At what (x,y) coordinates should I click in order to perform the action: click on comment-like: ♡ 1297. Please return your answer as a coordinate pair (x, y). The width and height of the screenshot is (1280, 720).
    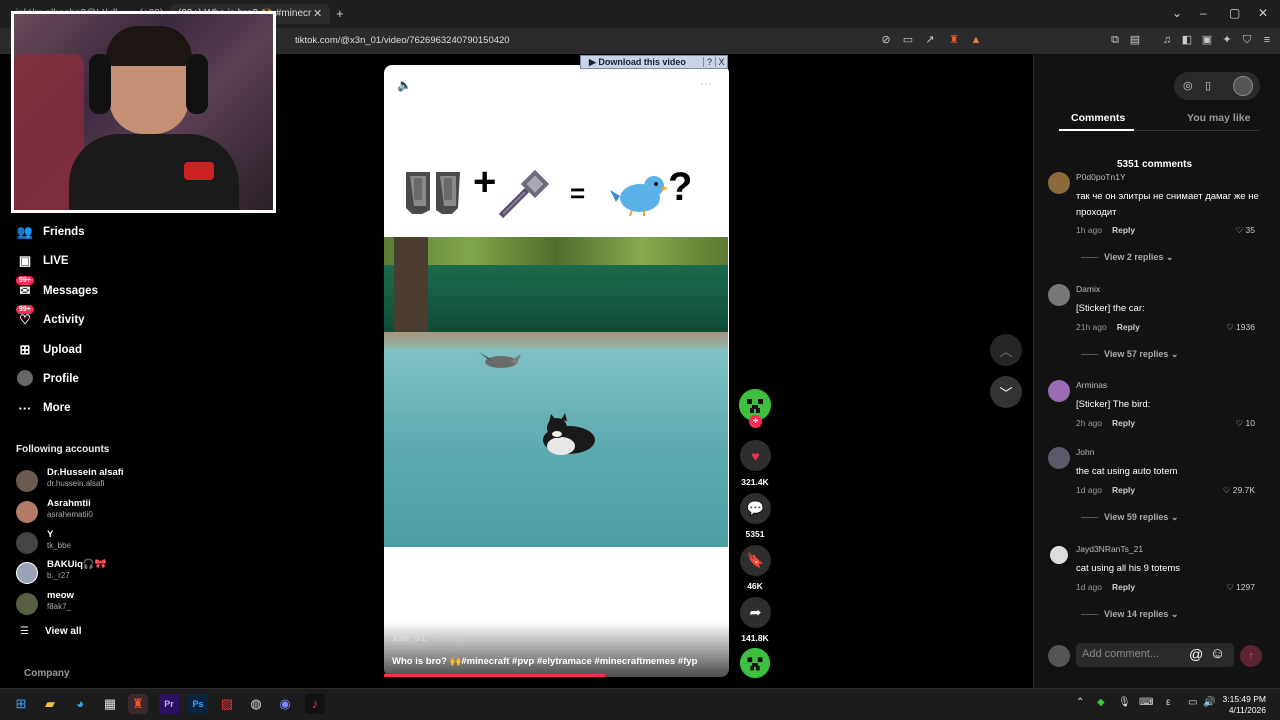
    Looking at the image, I should click on (1240, 587).